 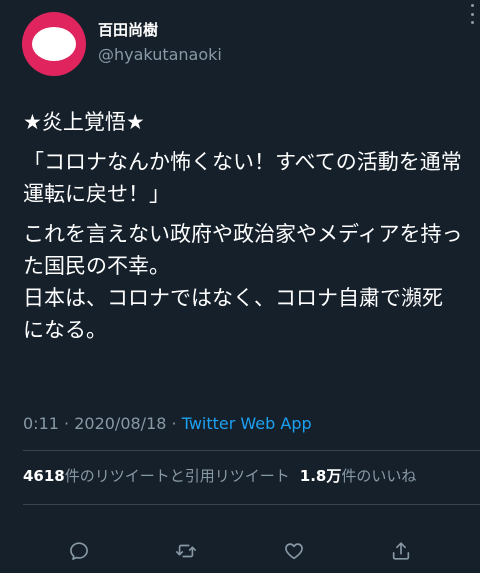 What do you see at coordinates (379, 476) in the screenshot?
I see `likes-label: 件のいいね` at bounding box center [379, 476].